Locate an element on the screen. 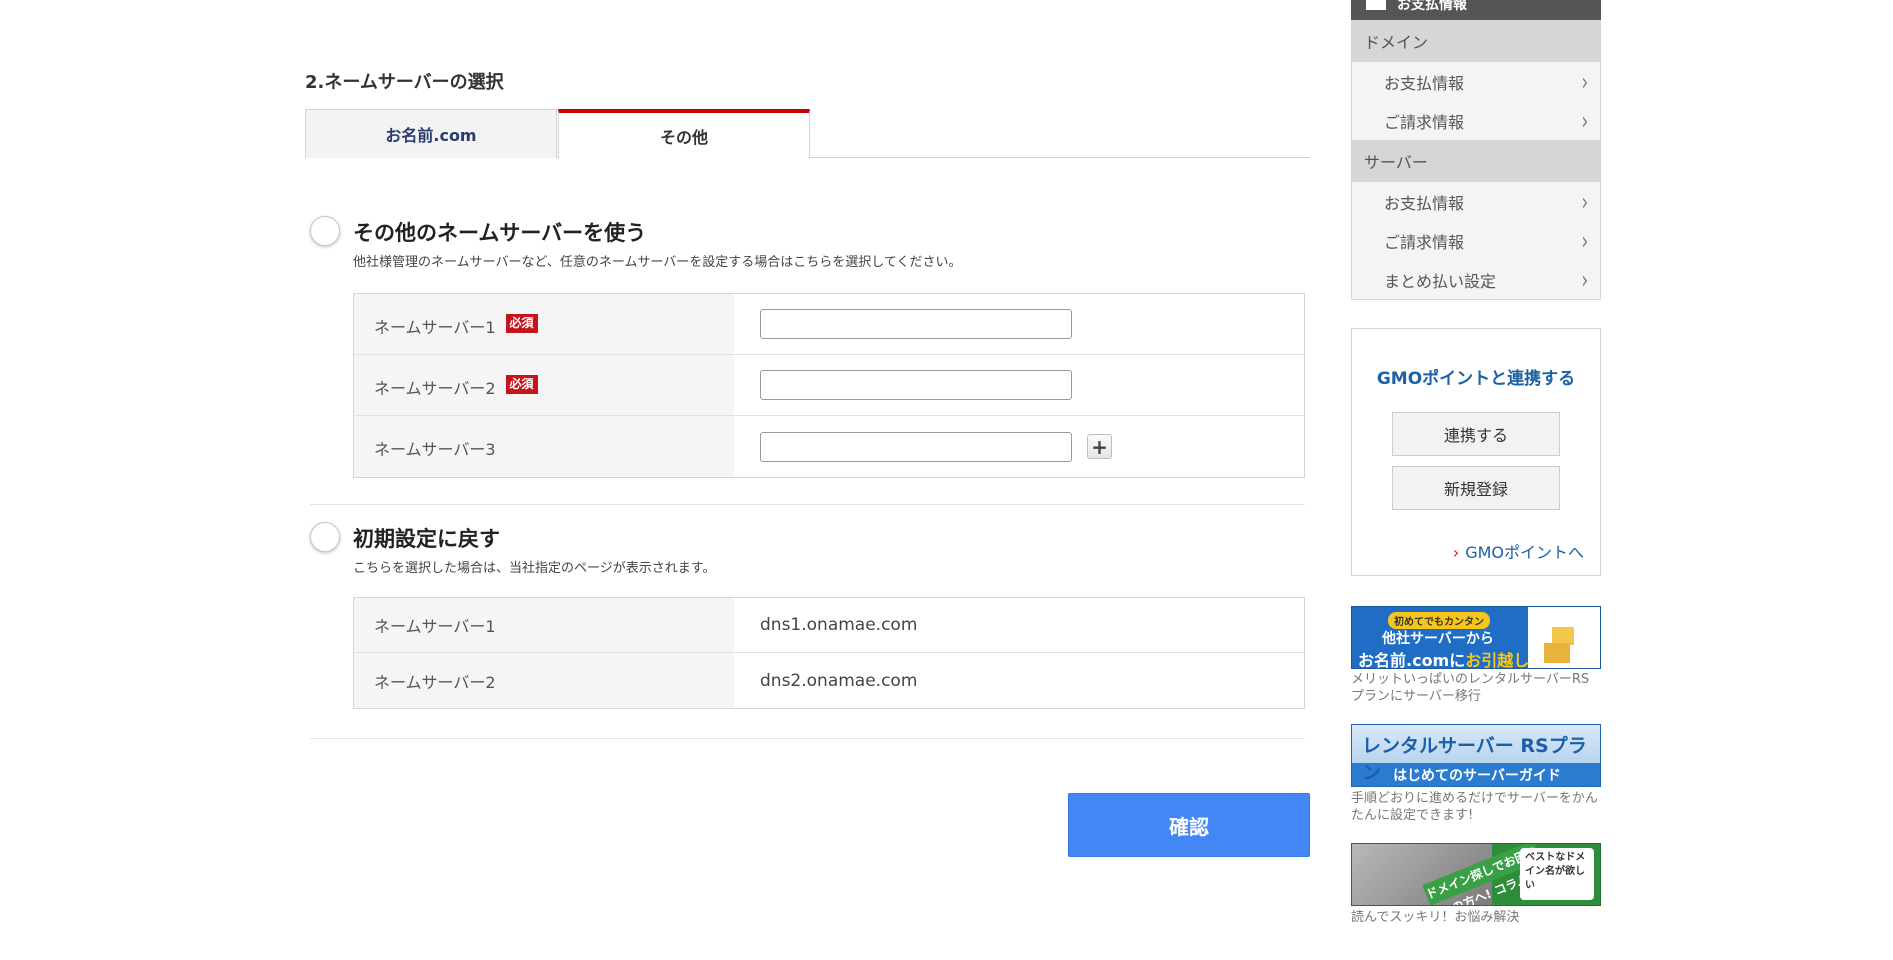 The width and height of the screenshot is (1893, 960). nameserver-2-label: ネームサーバー2 必須 is located at coordinates (544, 385).